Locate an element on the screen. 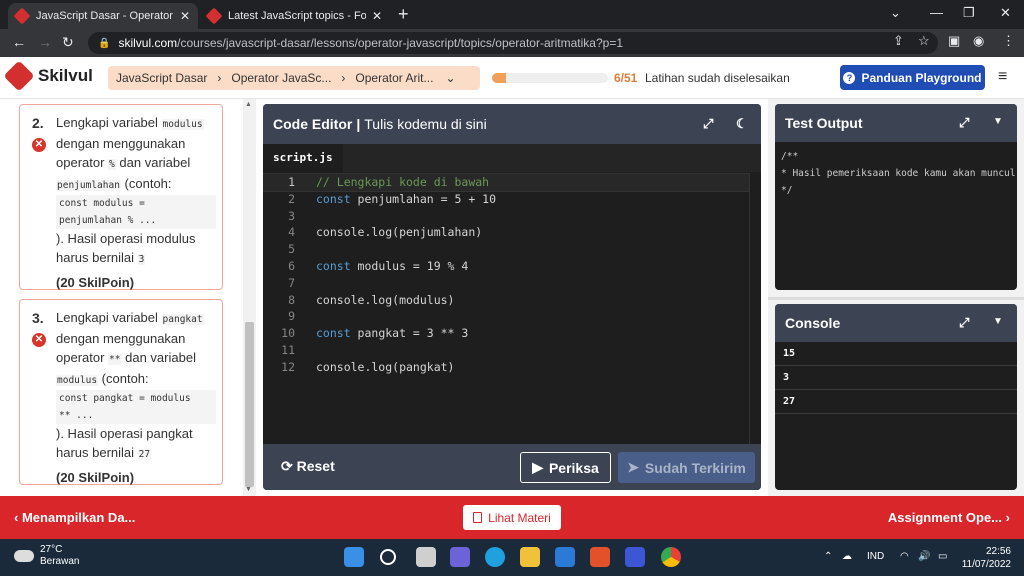 This screenshot has height=576, width=1024. scrollbar-thumb is located at coordinates (249, 404).